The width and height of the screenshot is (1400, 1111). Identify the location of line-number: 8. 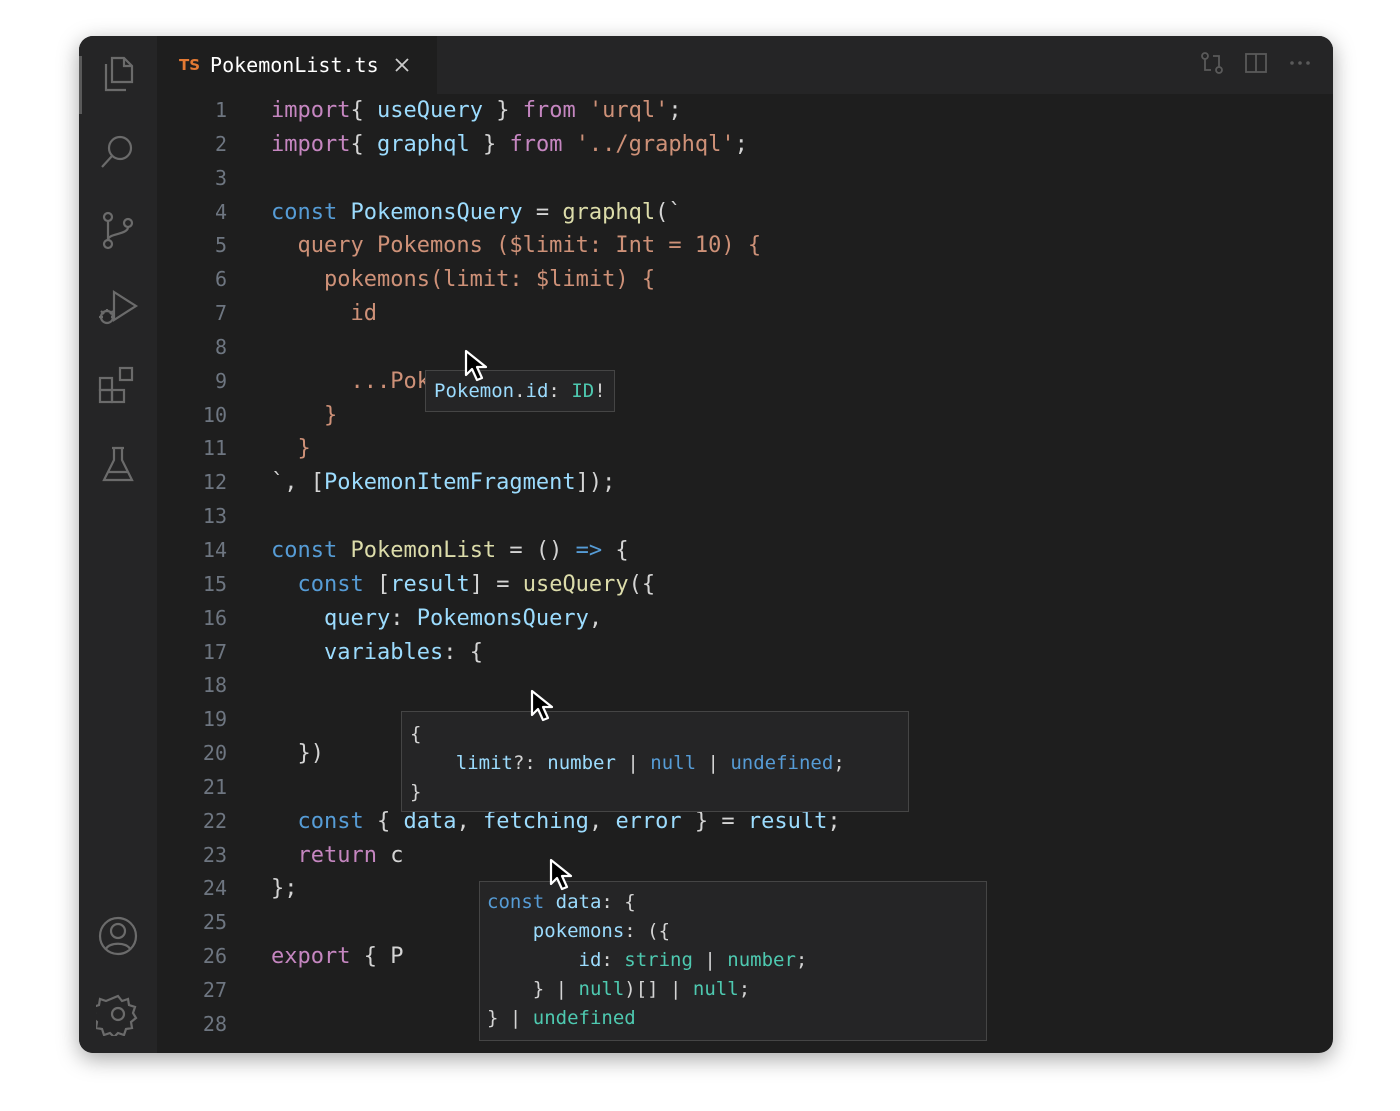
(220, 346).